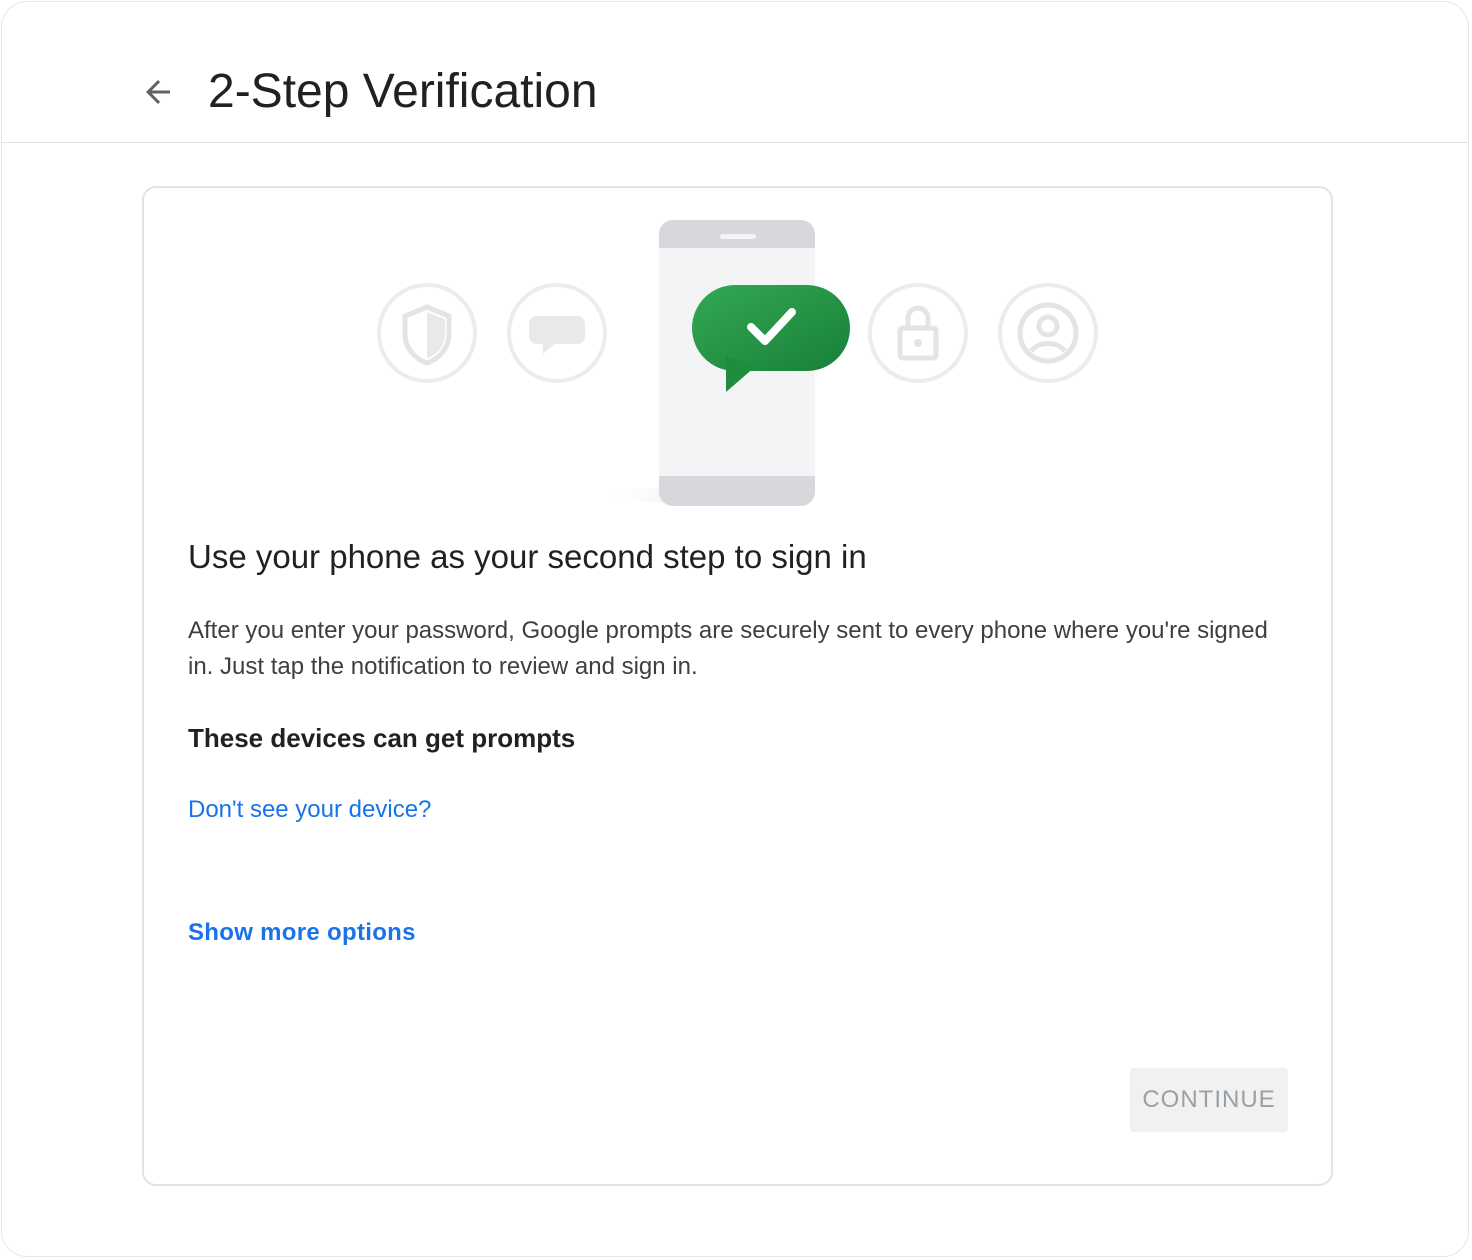 The width and height of the screenshot is (1472, 1260). What do you see at coordinates (918, 333) in the screenshot?
I see `lock-icon` at bounding box center [918, 333].